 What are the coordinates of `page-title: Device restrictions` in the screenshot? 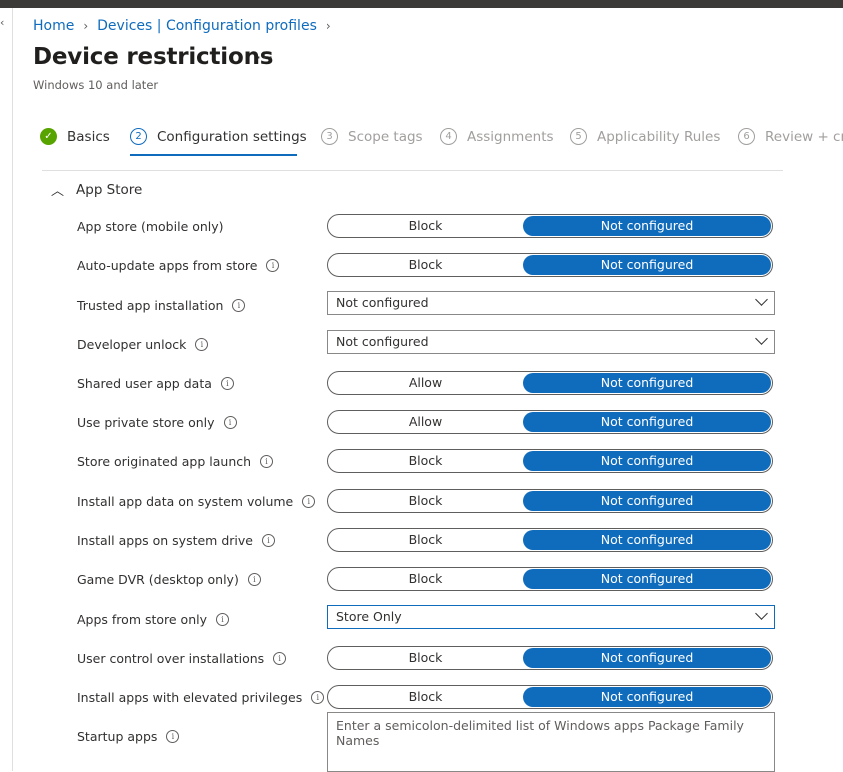 It's located at (153, 57).